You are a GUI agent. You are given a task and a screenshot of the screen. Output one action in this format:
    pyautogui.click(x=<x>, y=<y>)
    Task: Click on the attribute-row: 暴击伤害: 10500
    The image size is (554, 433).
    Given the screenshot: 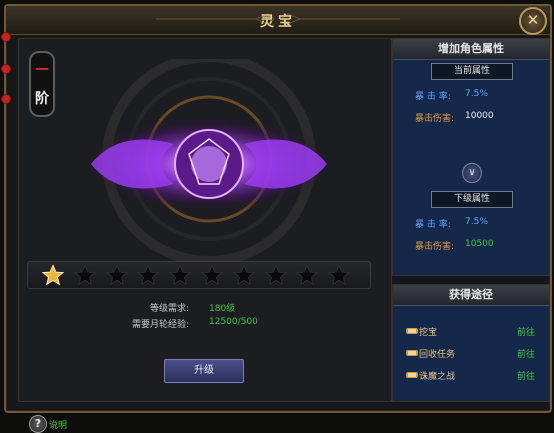 What is the action you would take?
    pyautogui.click(x=480, y=246)
    